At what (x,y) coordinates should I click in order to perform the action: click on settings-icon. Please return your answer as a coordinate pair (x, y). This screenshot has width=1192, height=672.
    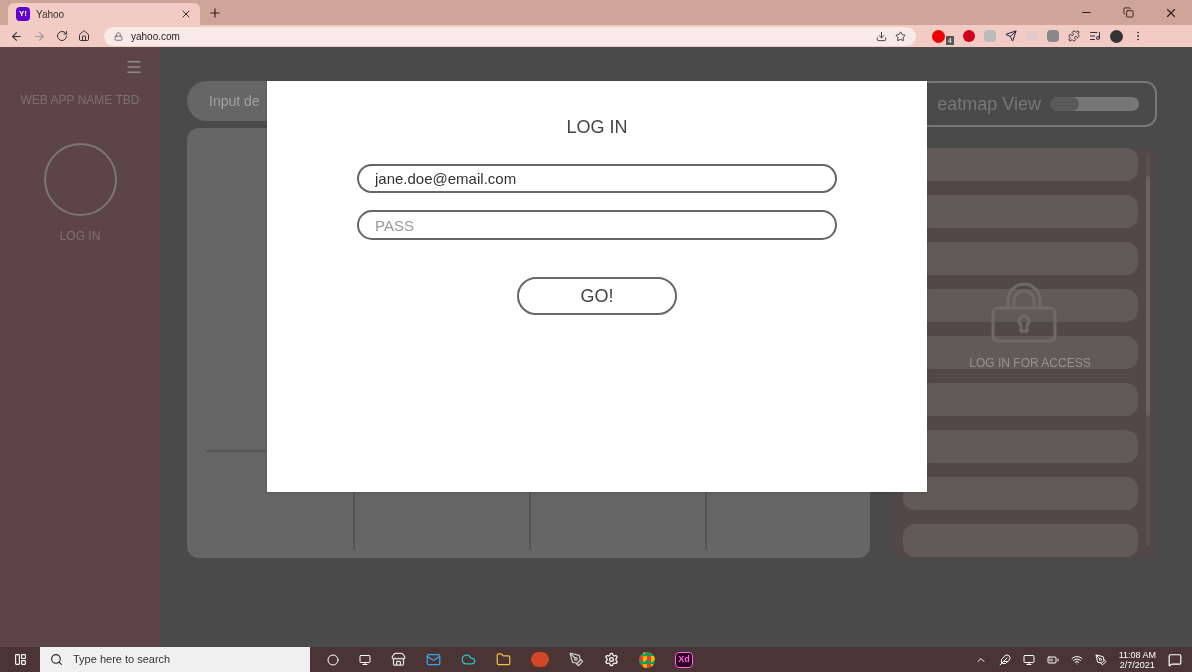
    Looking at the image, I should click on (611, 659).